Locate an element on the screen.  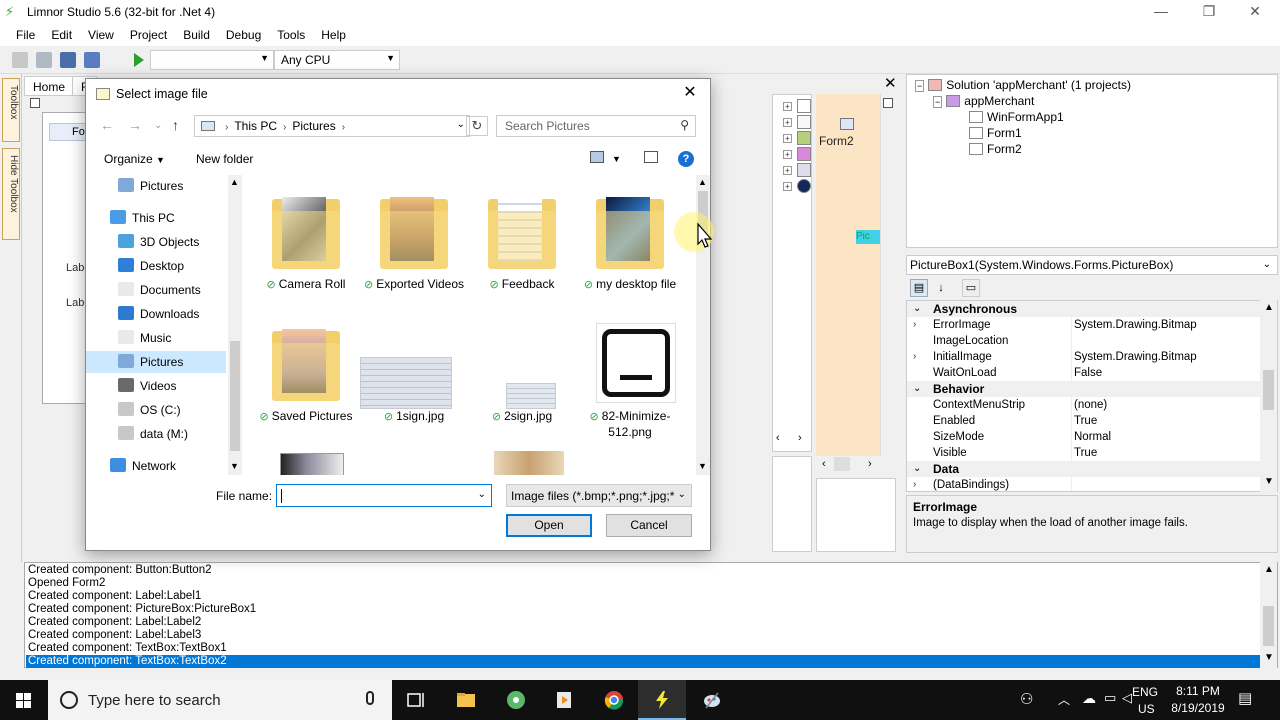
file-item: ⊘ Saved Pictures is located at coordinates (306, 385).